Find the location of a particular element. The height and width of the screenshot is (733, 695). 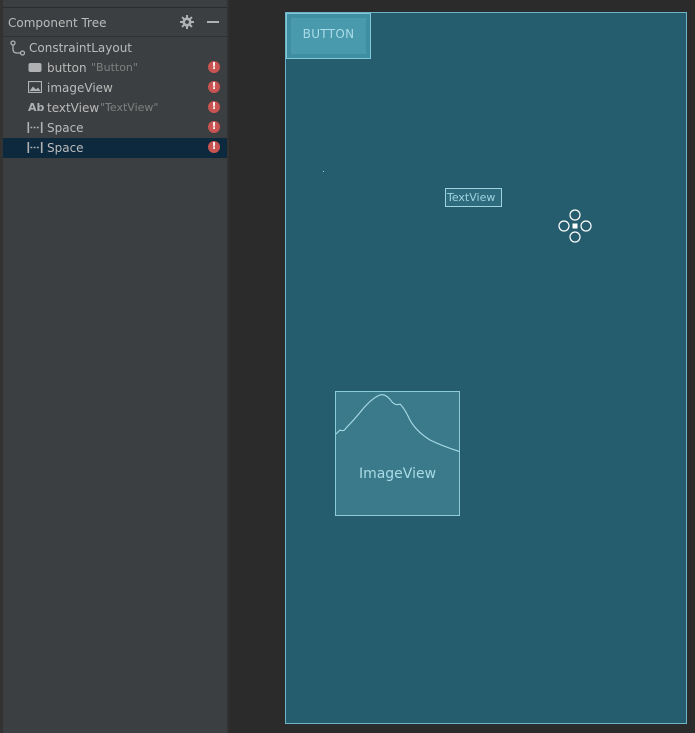

tree-item-textview: Ab textView "TextView" ! is located at coordinates (115, 108).